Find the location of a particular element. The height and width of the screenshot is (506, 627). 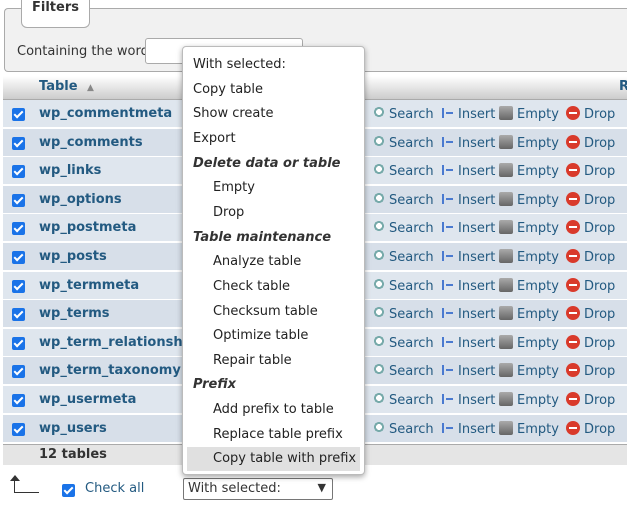

column-header-table: Table is located at coordinates (58, 86).